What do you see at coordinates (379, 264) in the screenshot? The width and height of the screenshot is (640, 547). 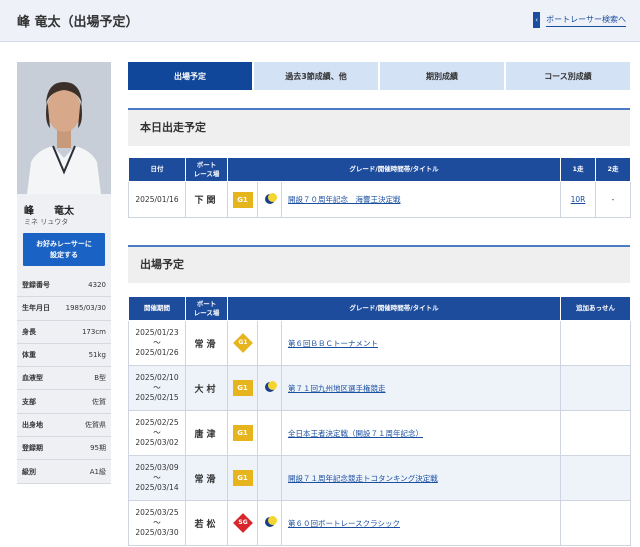 I see `upcoming-heading: 出場予定` at bounding box center [379, 264].